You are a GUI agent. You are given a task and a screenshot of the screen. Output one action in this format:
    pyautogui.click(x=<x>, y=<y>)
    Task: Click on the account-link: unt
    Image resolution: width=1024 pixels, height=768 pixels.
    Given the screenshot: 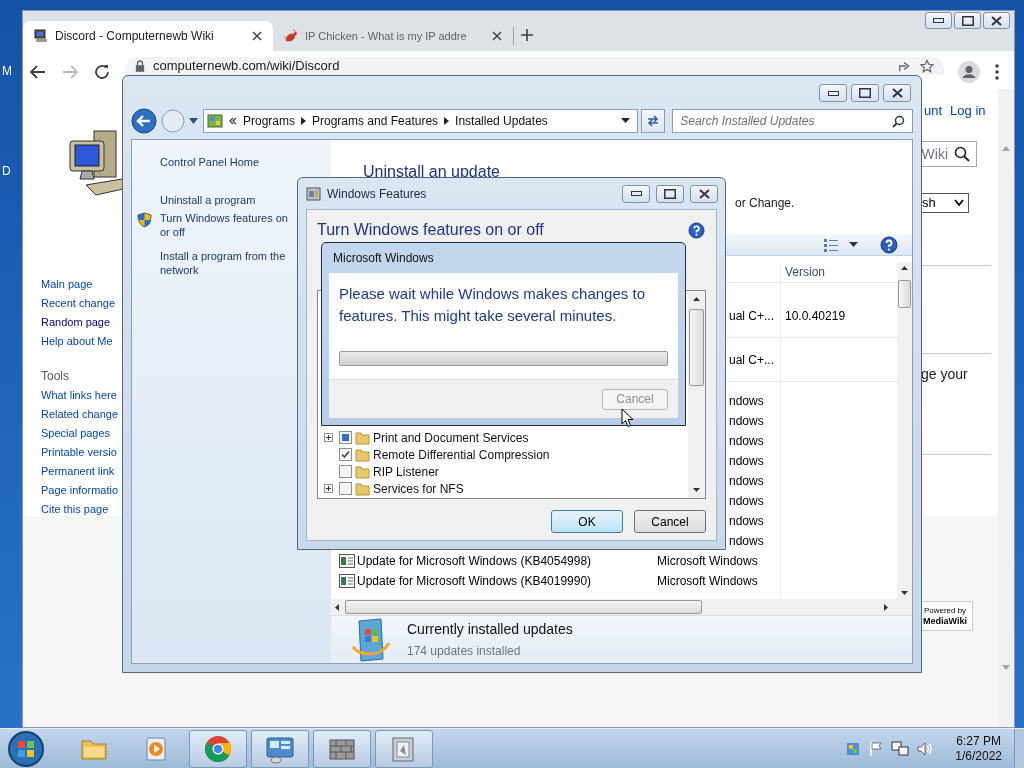 What is the action you would take?
    pyautogui.click(x=933, y=111)
    